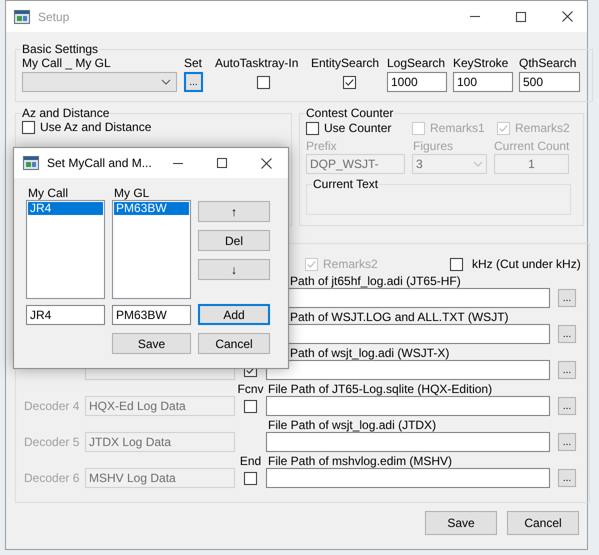 The image size is (599, 555). What do you see at coordinates (531, 164) in the screenshot?
I see `count-field: 1` at bounding box center [531, 164].